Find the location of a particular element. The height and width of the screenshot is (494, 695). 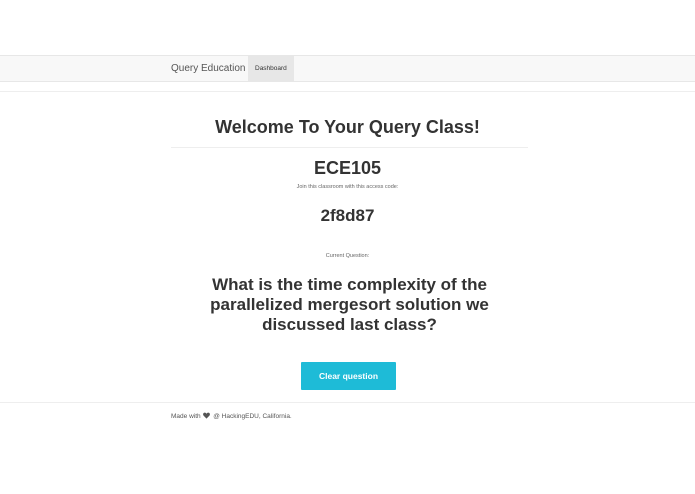

page-title: Welcome To Your Query Class! is located at coordinates (347, 127).